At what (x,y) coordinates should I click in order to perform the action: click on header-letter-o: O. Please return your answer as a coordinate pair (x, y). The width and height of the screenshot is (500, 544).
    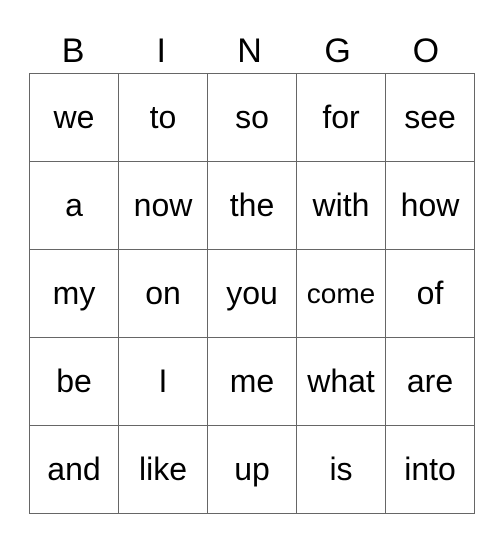
    Looking at the image, I should click on (426, 51).